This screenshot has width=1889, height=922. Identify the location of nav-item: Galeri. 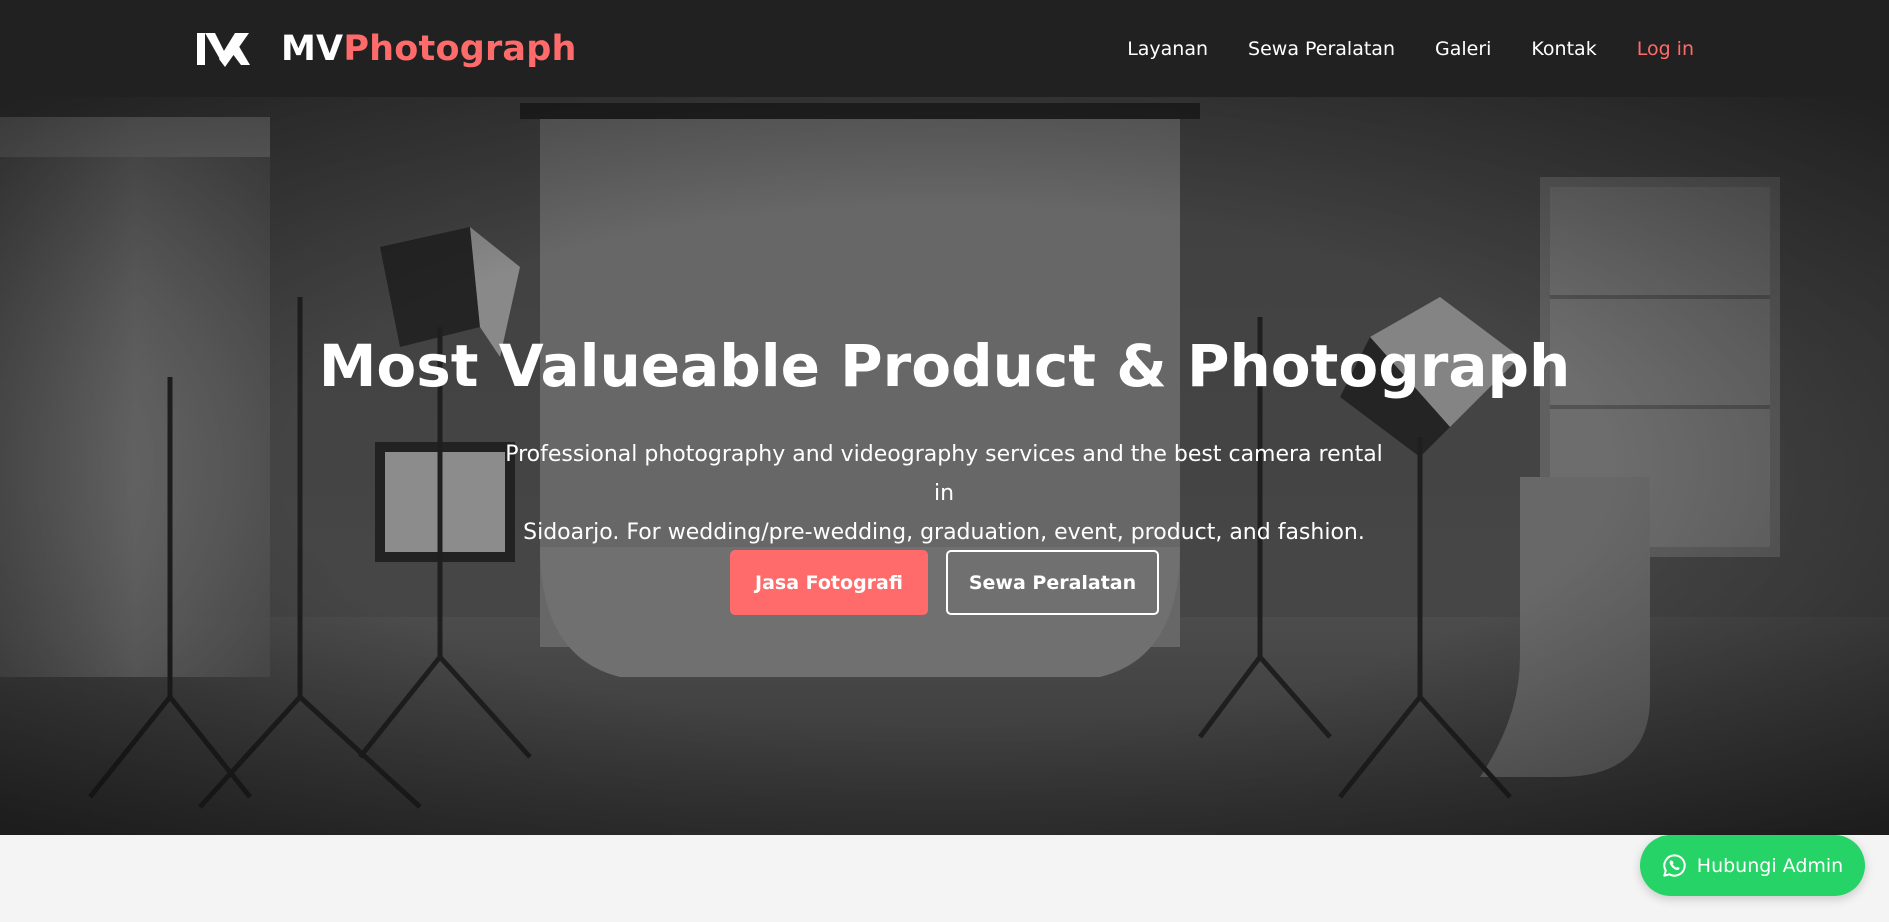
(1463, 49).